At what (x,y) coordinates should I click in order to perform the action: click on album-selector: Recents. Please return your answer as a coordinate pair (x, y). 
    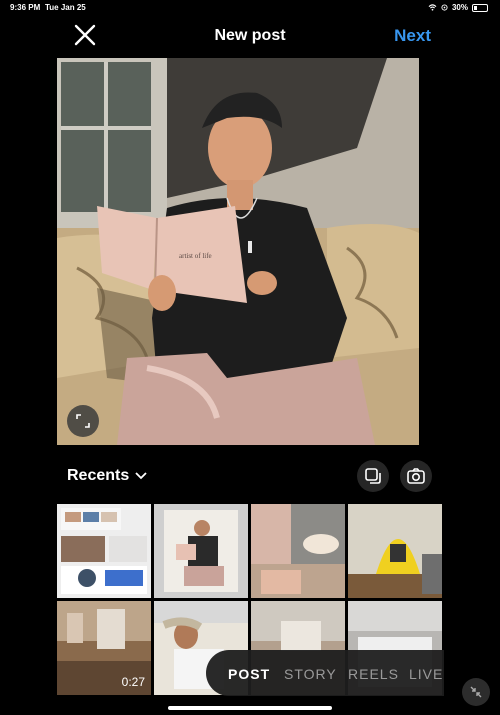
    Looking at the image, I should click on (107, 476).